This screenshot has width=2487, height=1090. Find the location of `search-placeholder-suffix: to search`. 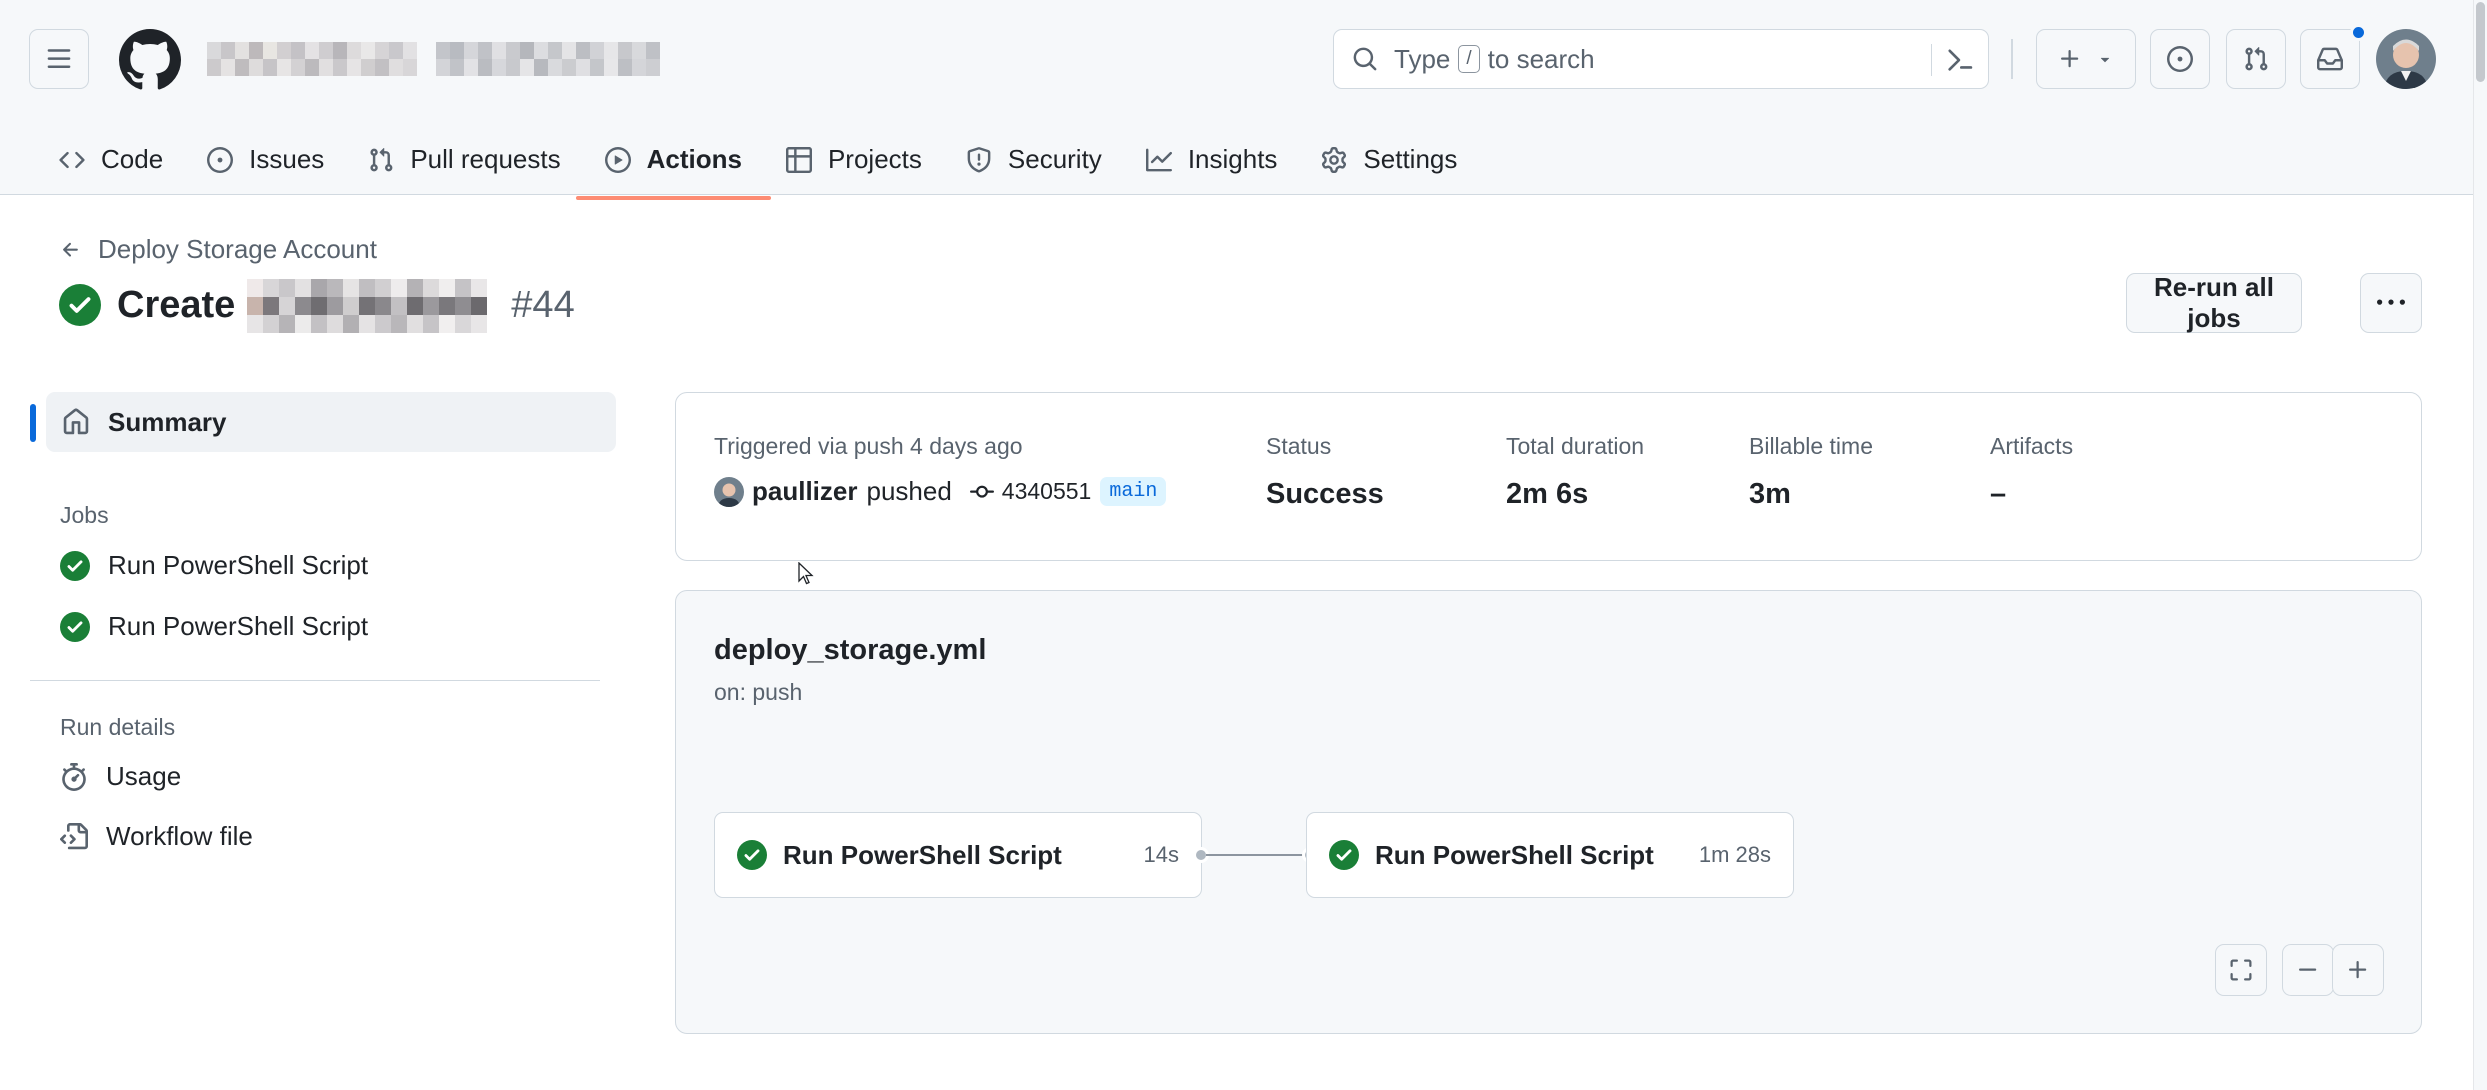

search-placeholder-suffix: to search is located at coordinates (1541, 58).